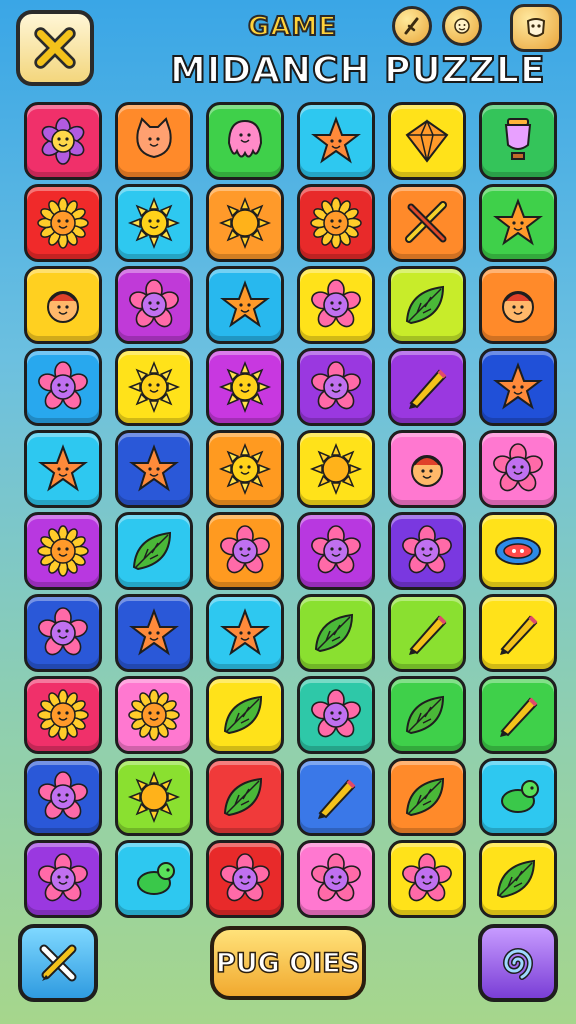  I want to click on swirl-icon, so click(518, 964).